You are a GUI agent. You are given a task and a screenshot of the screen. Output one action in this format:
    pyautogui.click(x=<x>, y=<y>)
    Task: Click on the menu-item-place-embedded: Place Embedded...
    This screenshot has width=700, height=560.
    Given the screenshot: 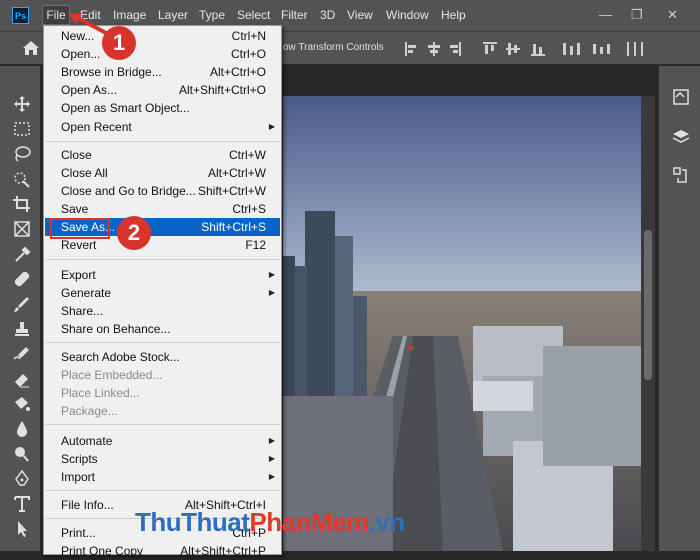 What is the action you would take?
    pyautogui.click(x=112, y=375)
    